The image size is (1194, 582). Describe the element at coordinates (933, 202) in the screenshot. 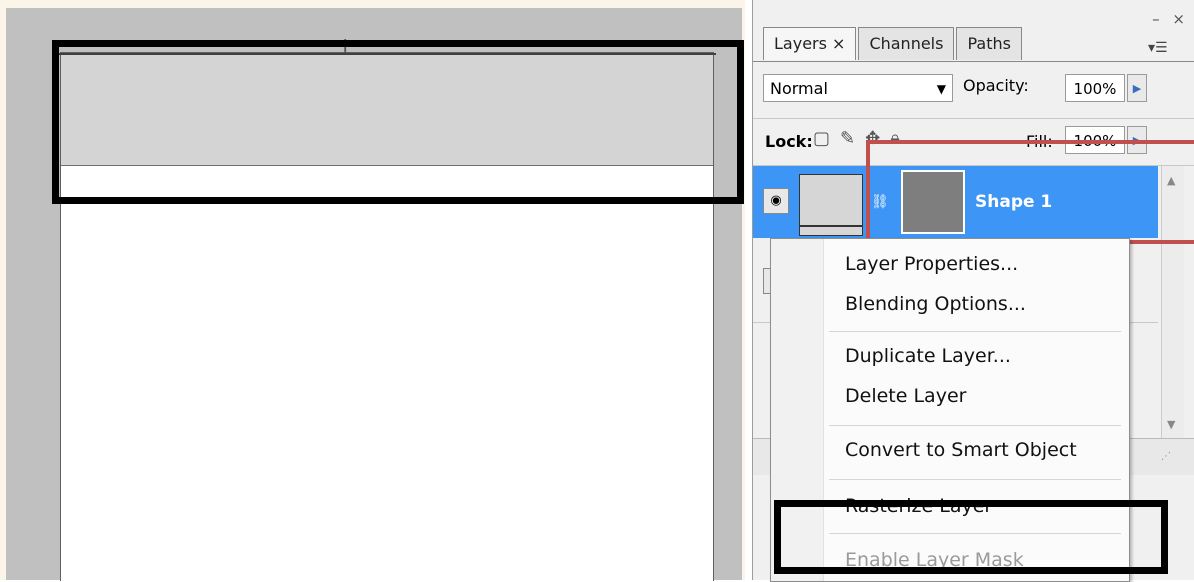

I see `vector-mask-thumbnail` at that location.